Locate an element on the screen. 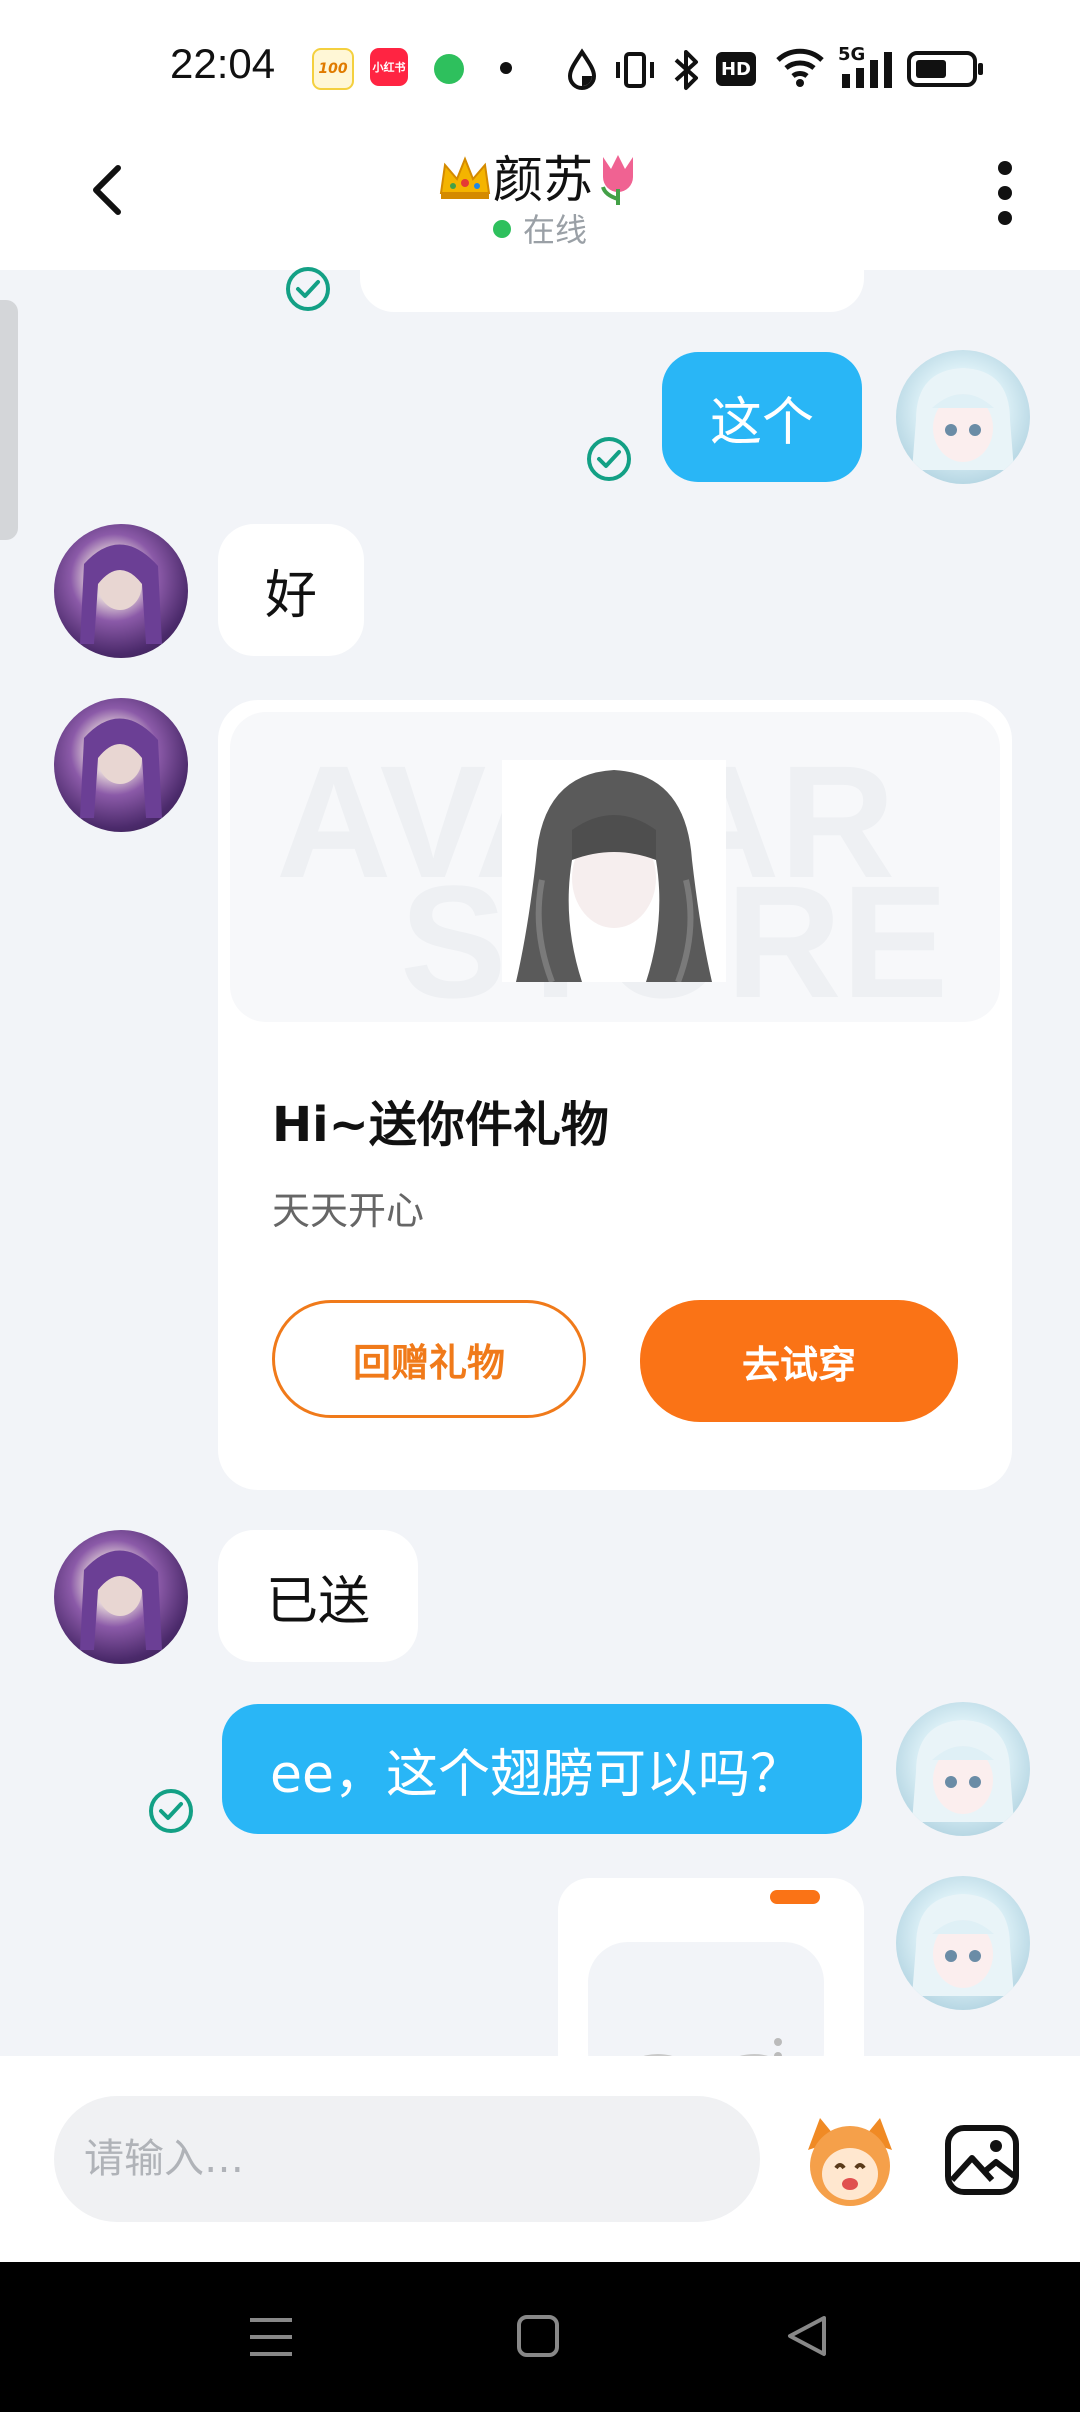 The height and width of the screenshot is (2412, 1080). status-bar: 22:04 100 小红书 HD 5G is located at coordinates (540, 60).